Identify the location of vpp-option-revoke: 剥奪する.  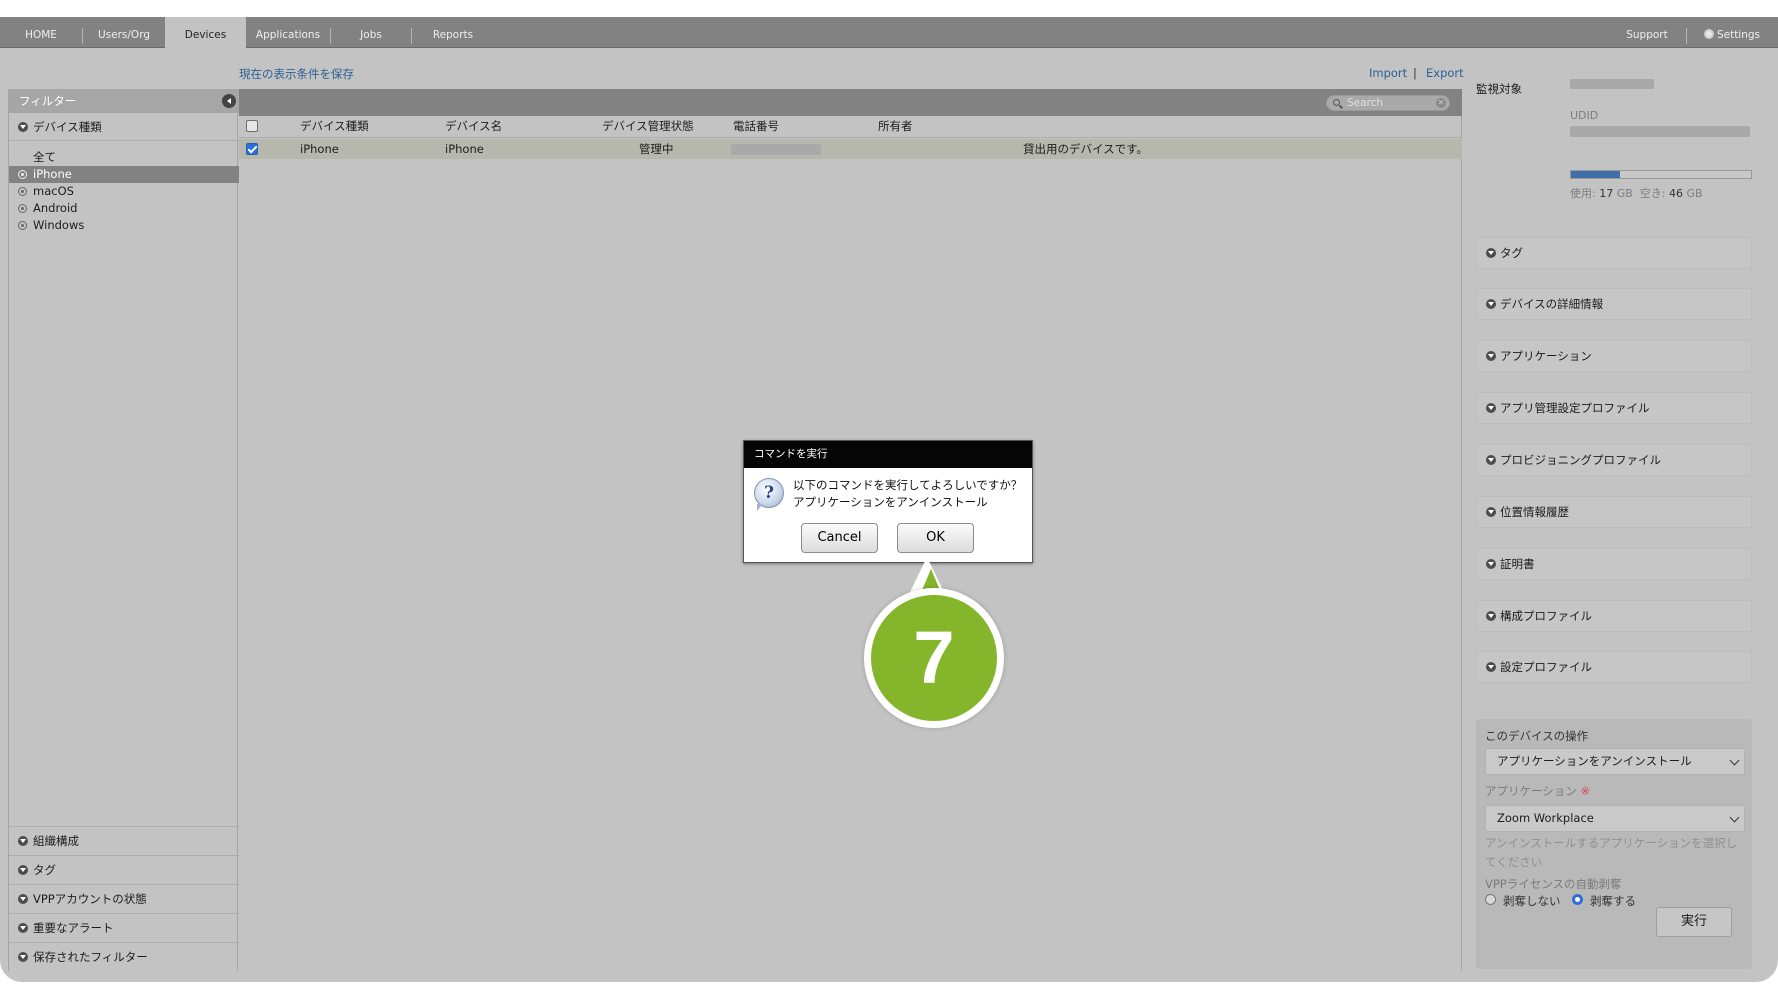
(1613, 901).